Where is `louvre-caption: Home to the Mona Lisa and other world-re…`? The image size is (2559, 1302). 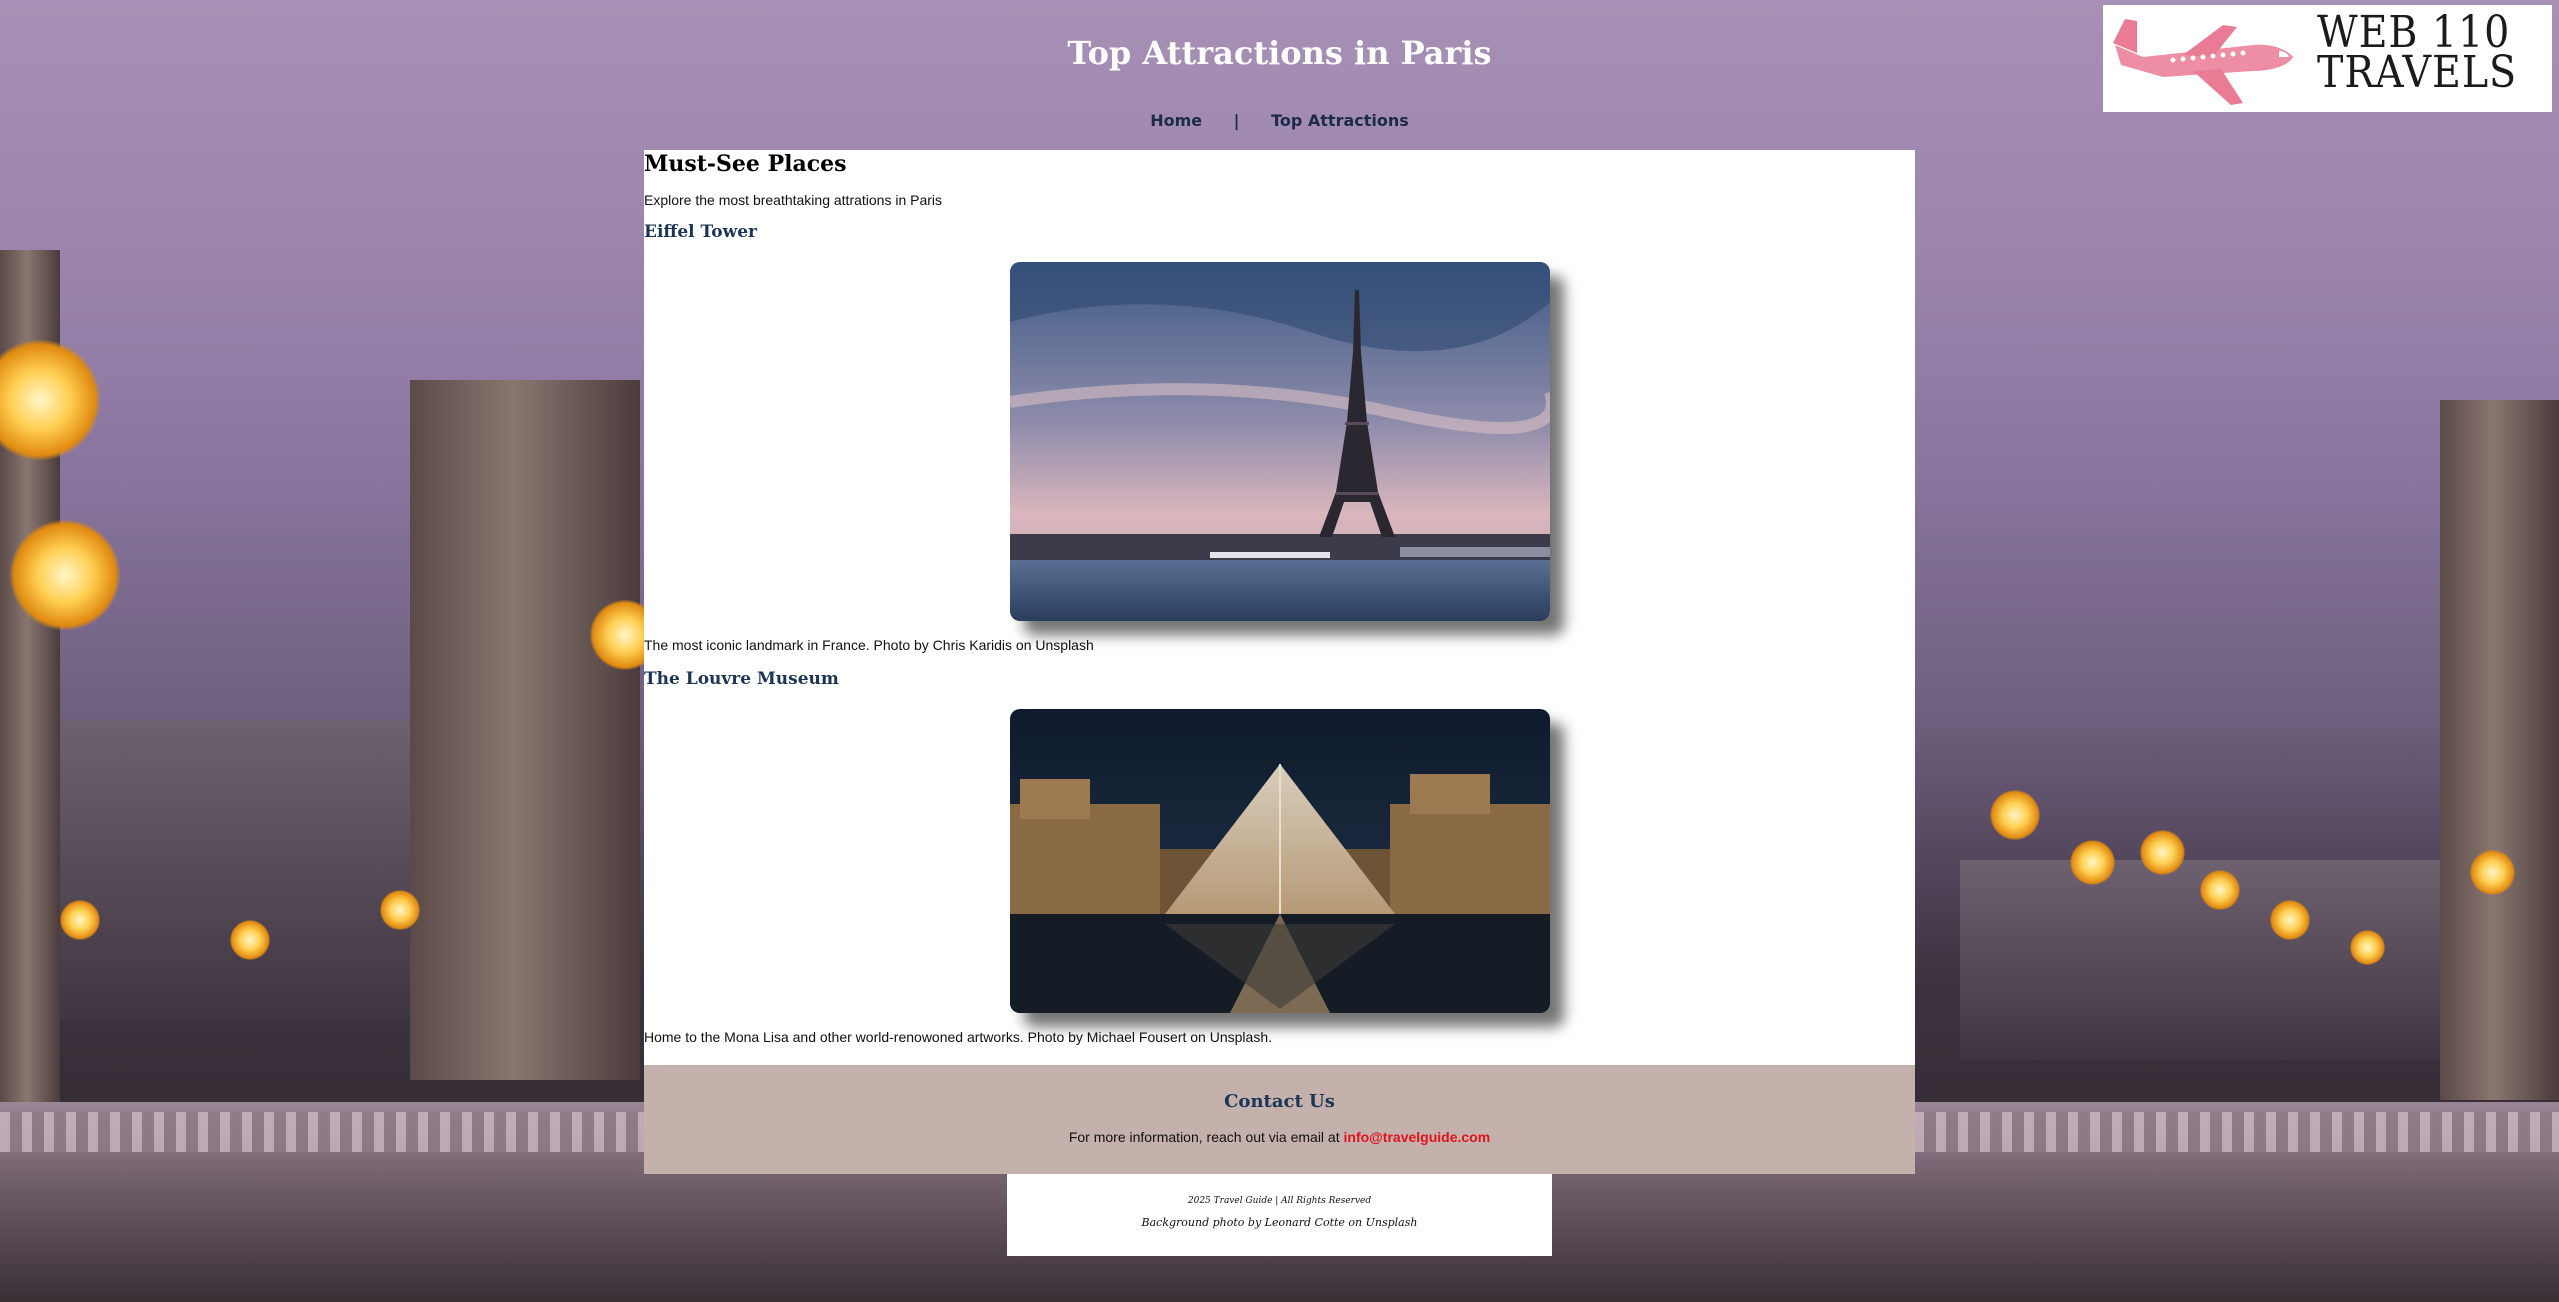
louvre-caption: Home to the Mona Lisa and other world-re… is located at coordinates (958, 1037).